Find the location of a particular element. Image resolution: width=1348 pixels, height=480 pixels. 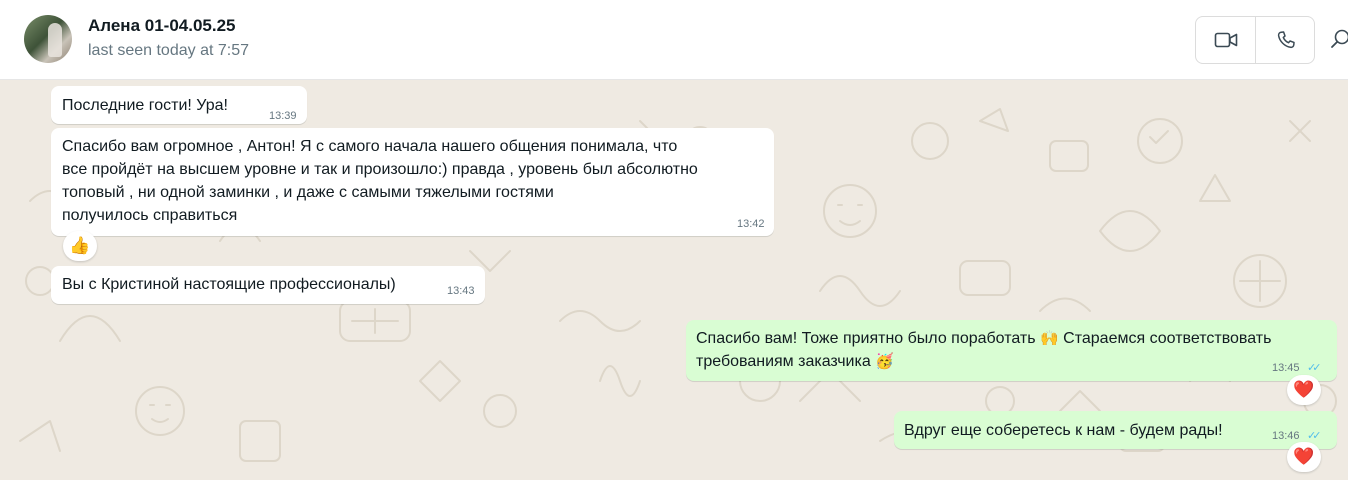

raising-hands-emoji: 🙌 is located at coordinates (1049, 338).